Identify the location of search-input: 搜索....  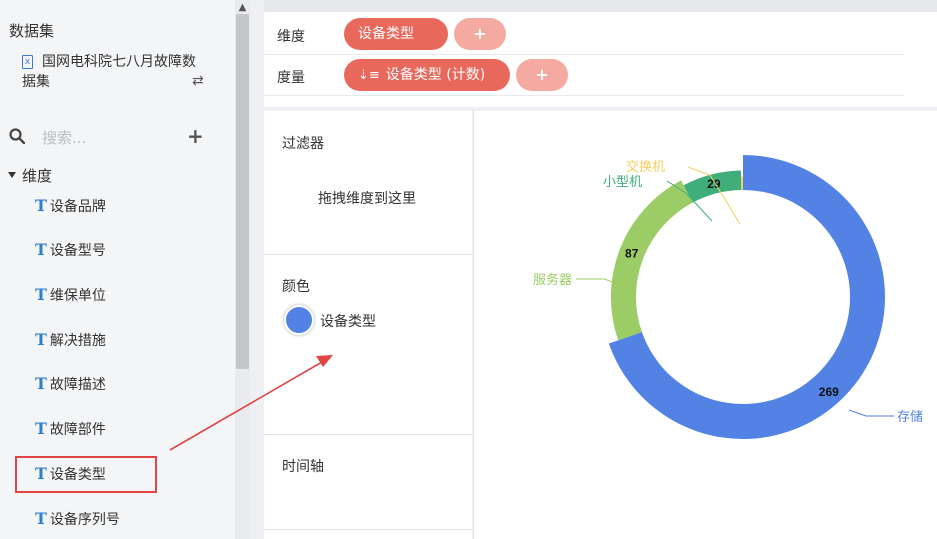
(64, 137).